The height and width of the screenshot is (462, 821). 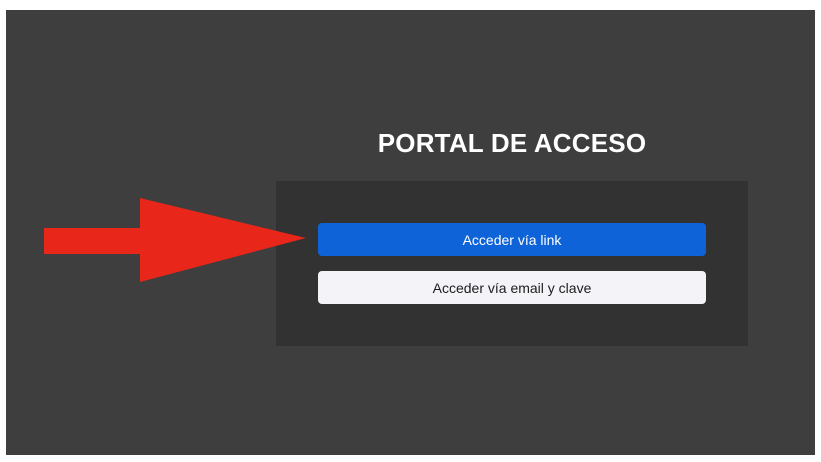 What do you see at coordinates (512, 143) in the screenshot?
I see `page-title: PORTAL DE ACCESO` at bounding box center [512, 143].